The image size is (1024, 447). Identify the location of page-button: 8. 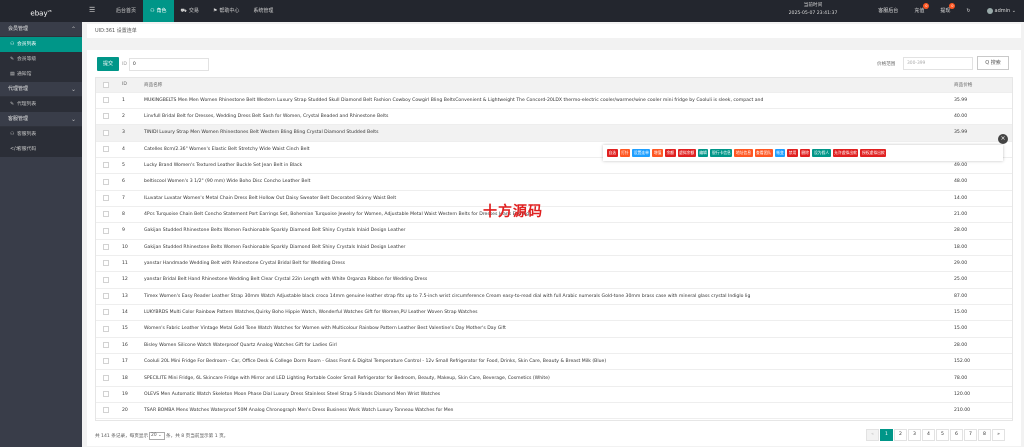
(984, 435).